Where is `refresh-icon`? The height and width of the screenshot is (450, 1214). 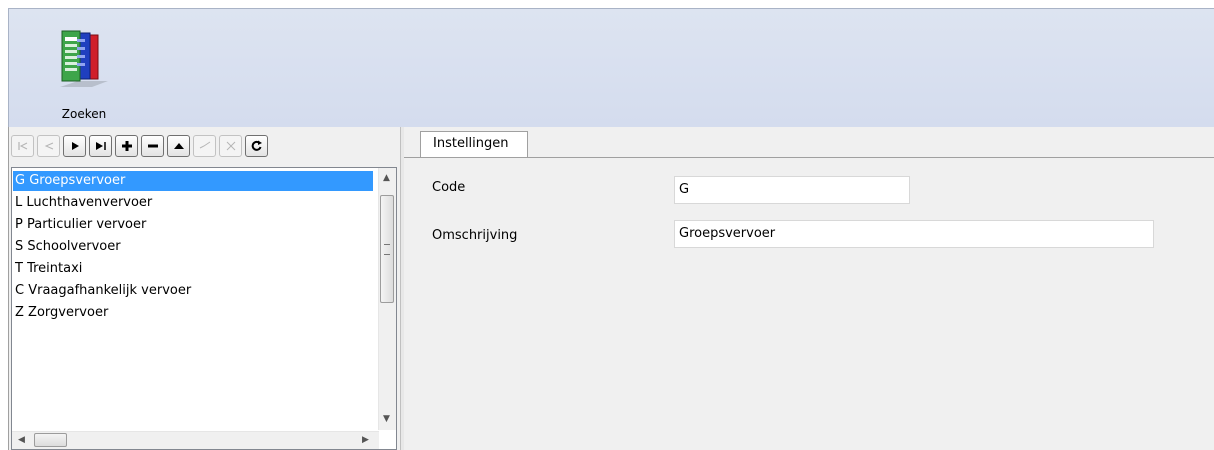
refresh-icon is located at coordinates (256, 145).